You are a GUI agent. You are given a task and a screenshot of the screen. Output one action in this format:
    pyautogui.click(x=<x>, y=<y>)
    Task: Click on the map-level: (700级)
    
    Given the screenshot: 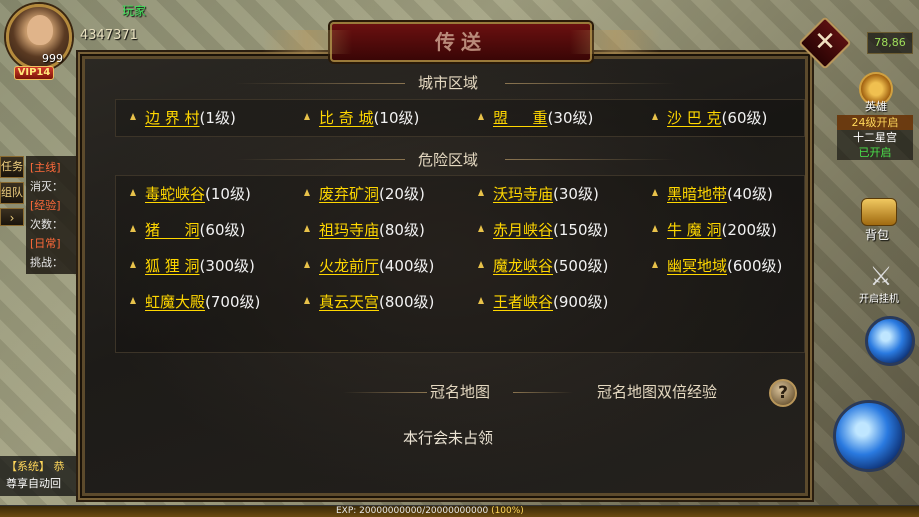 What is the action you would take?
    pyautogui.click(x=233, y=302)
    